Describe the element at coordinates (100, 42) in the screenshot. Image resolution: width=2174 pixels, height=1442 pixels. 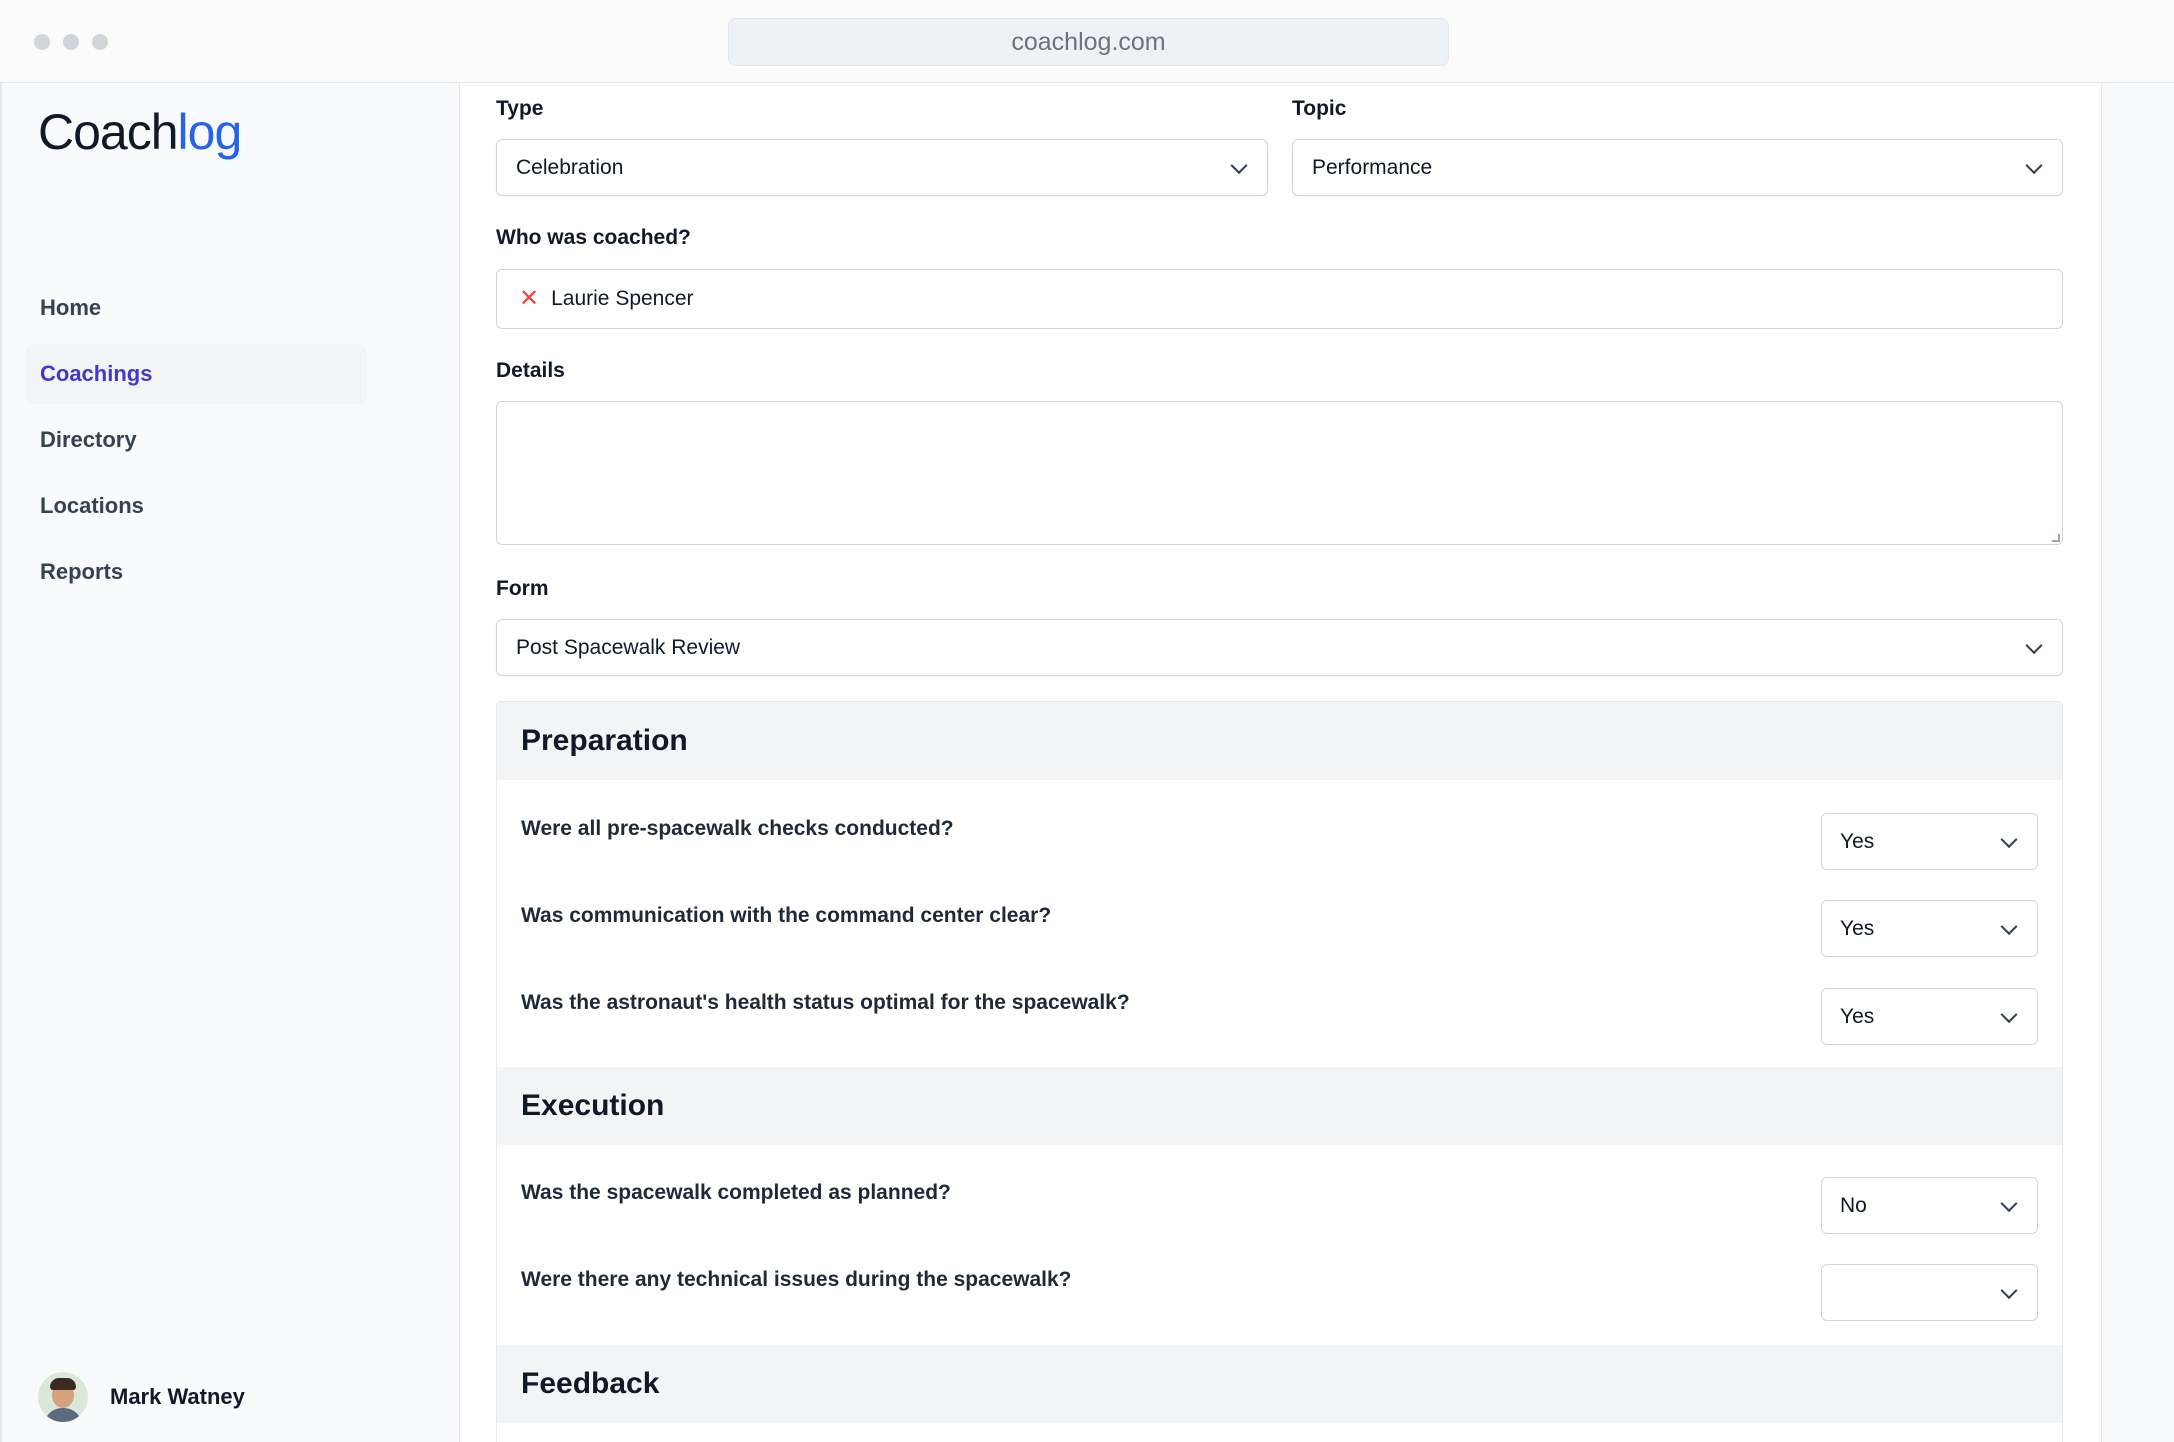
I see `maximize-window-dot` at that location.